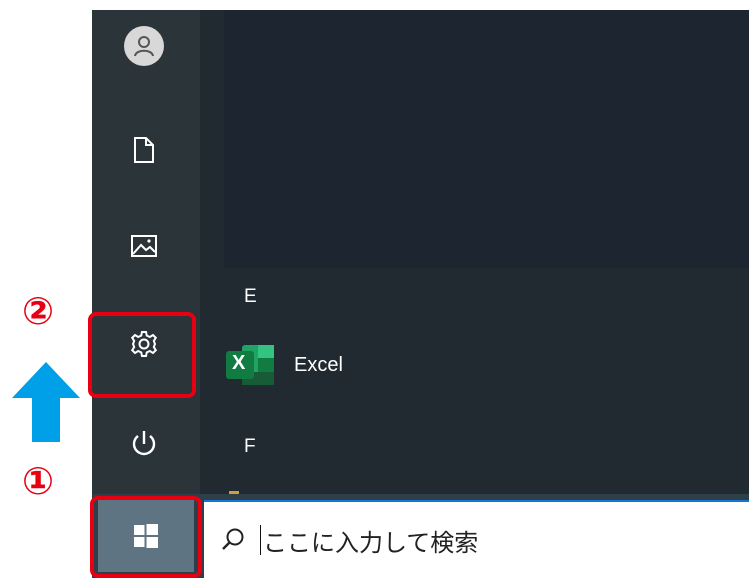 The height and width of the screenshot is (578, 749). What do you see at coordinates (250, 447) in the screenshot?
I see `section-header-f: F` at bounding box center [250, 447].